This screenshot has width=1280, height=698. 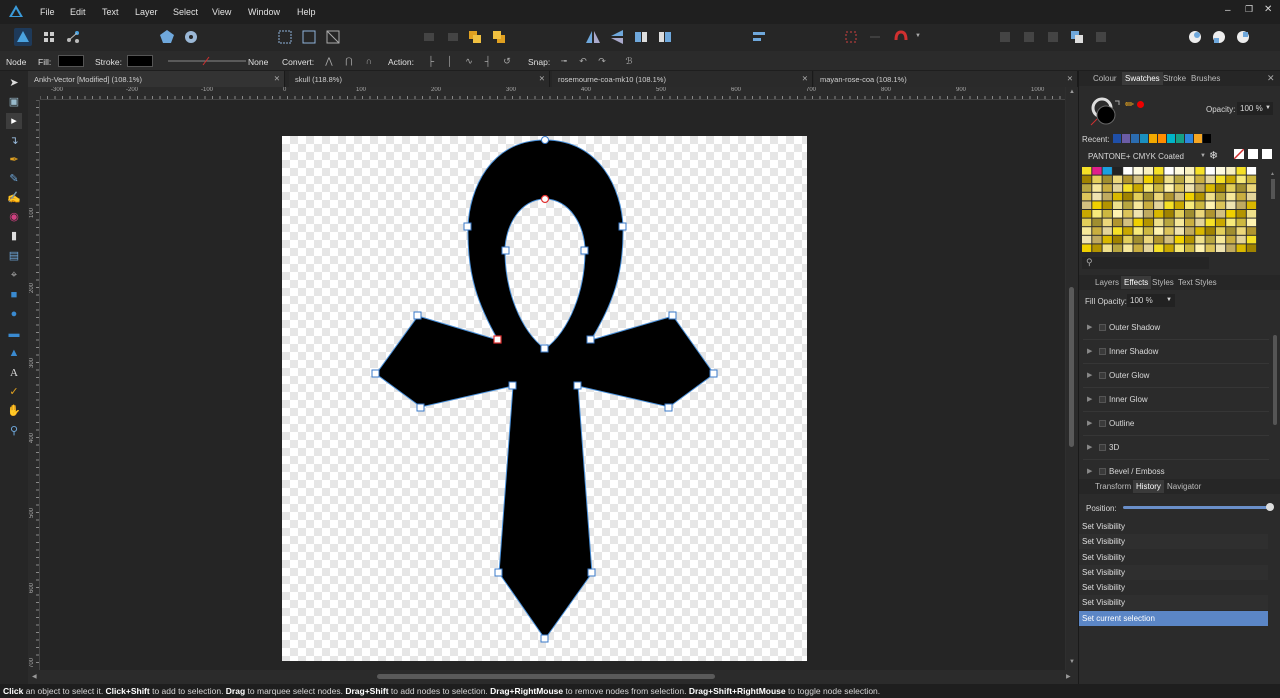 What do you see at coordinates (1176, 328) in the screenshot?
I see `effect-outer-shadow: ▶ Outer Shadow` at bounding box center [1176, 328].